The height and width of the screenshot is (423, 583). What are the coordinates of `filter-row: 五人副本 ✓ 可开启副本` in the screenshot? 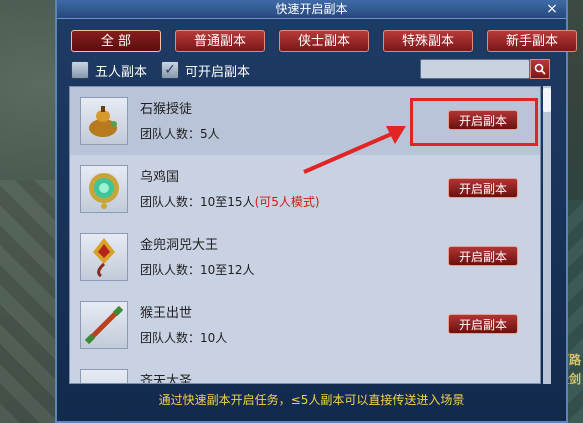 It's located at (167, 70).